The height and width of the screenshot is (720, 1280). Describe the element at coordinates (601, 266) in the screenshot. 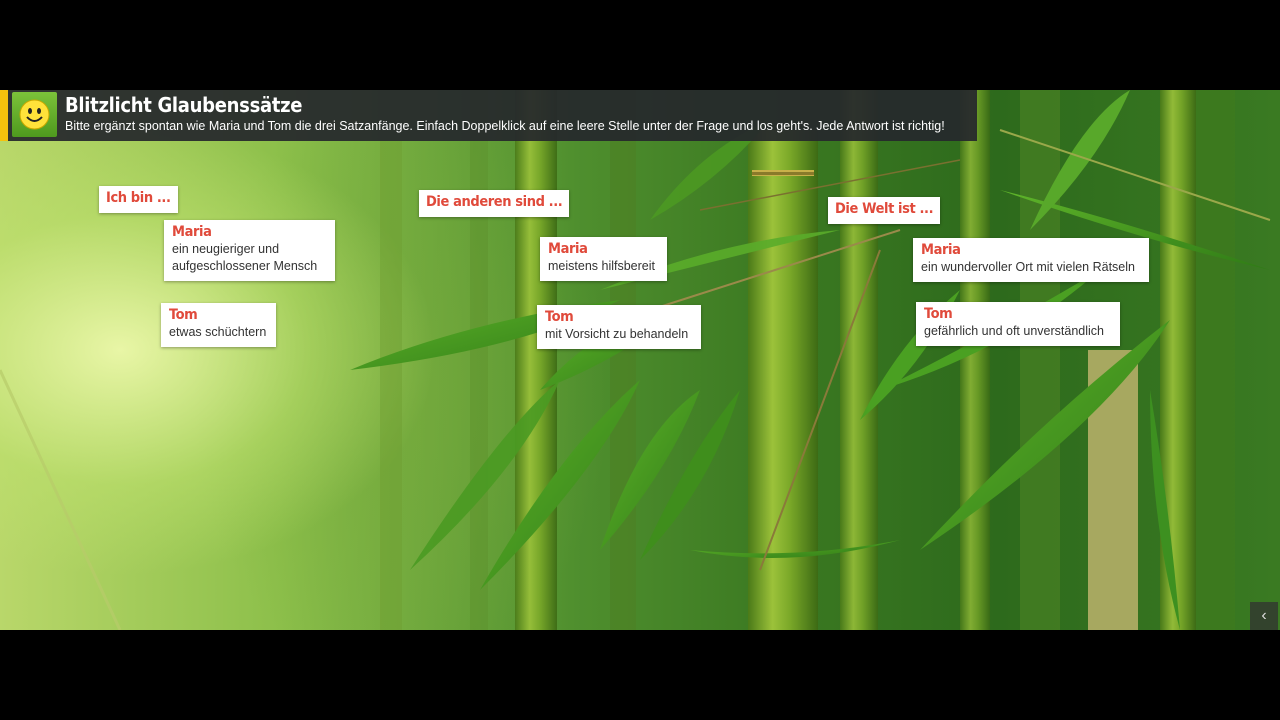

I see `answer-text: meistens hilfsbereit` at that location.